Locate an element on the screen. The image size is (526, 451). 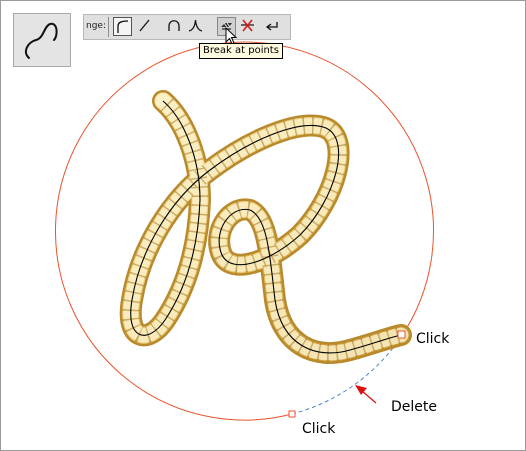
smooth-join-button is located at coordinates (122, 26).